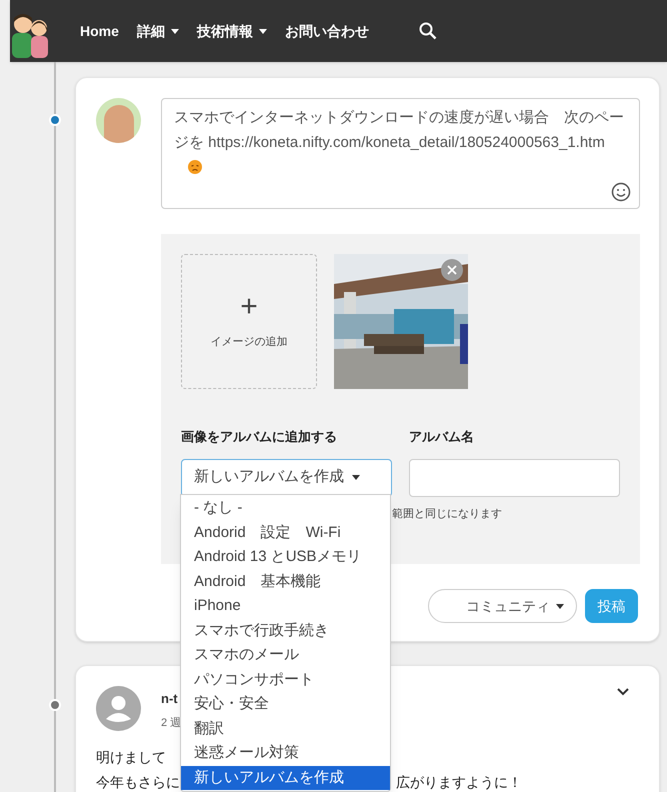 Image resolution: width=667 pixels, height=792 pixels. Describe the element at coordinates (231, 31) in the screenshot. I see `nav-link: 技術情報` at that location.